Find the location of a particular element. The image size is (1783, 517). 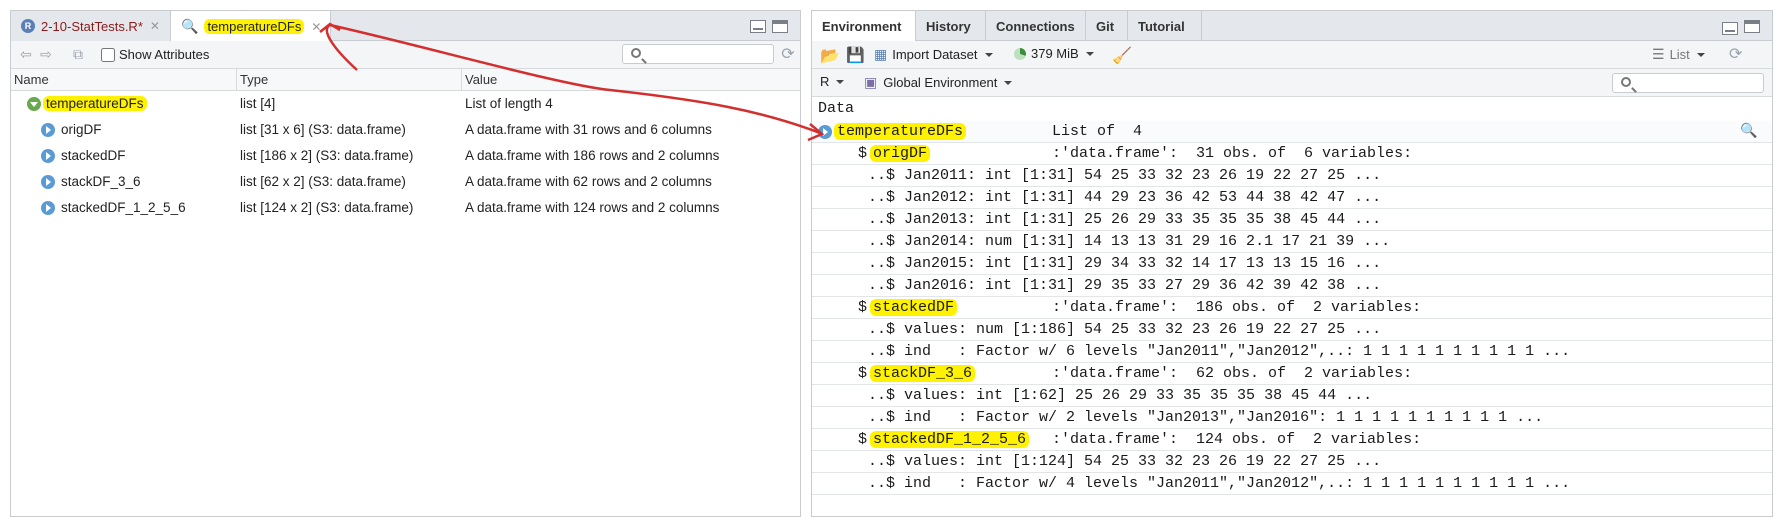

table-icon: ▦ is located at coordinates (881, 54).